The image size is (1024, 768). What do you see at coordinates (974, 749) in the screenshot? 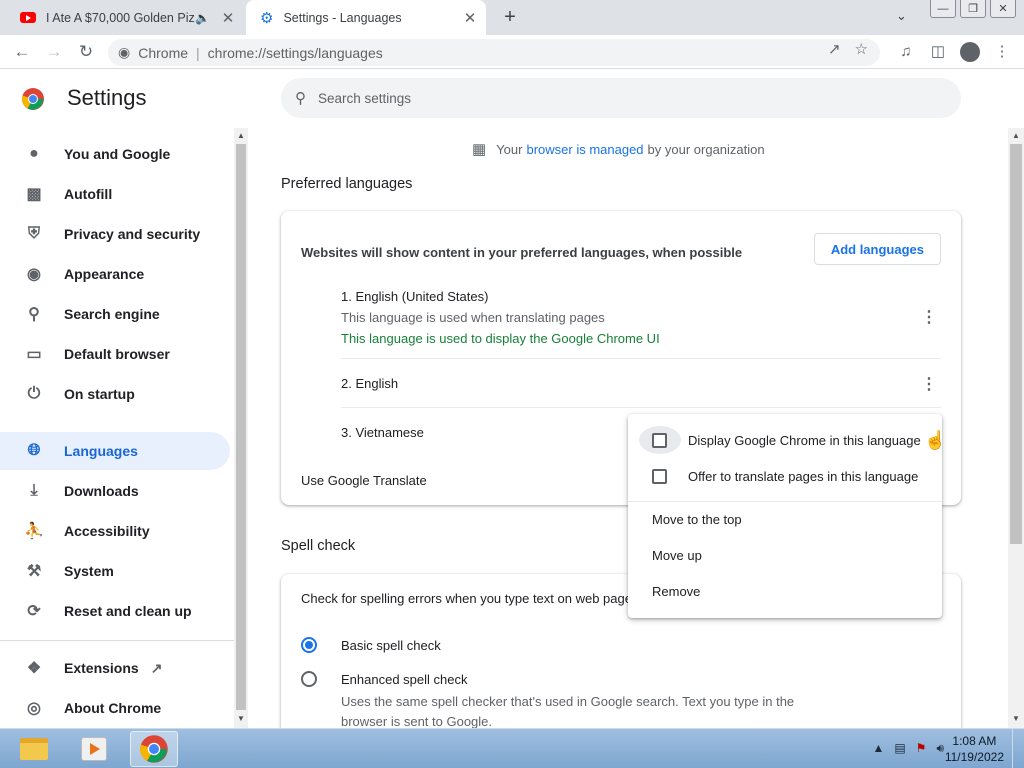
I see `taskbar-clock: 1:08 AM 11/19/2022` at bounding box center [974, 749].